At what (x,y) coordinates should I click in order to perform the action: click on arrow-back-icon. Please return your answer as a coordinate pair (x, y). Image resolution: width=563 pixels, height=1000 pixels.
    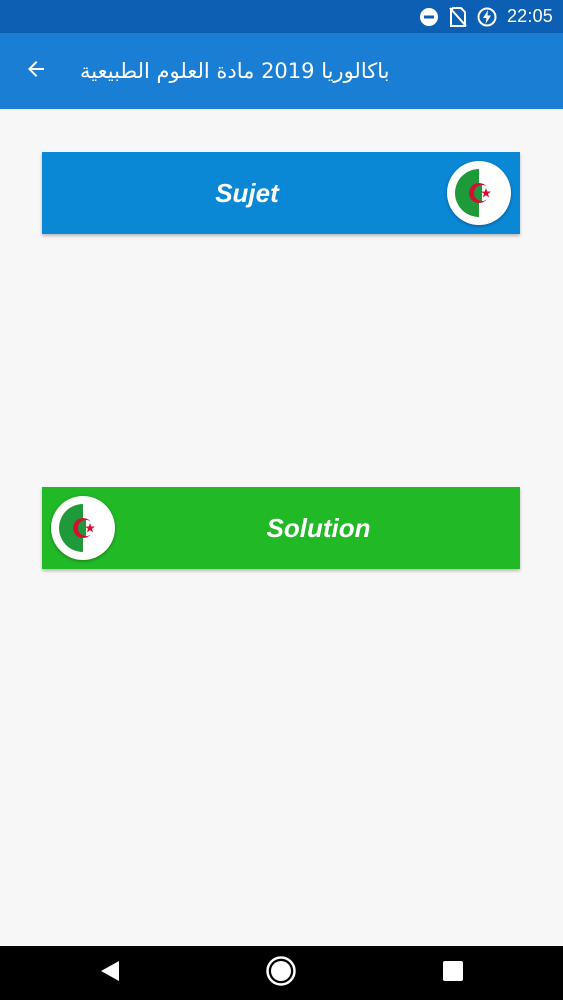
    Looking at the image, I should click on (36, 71).